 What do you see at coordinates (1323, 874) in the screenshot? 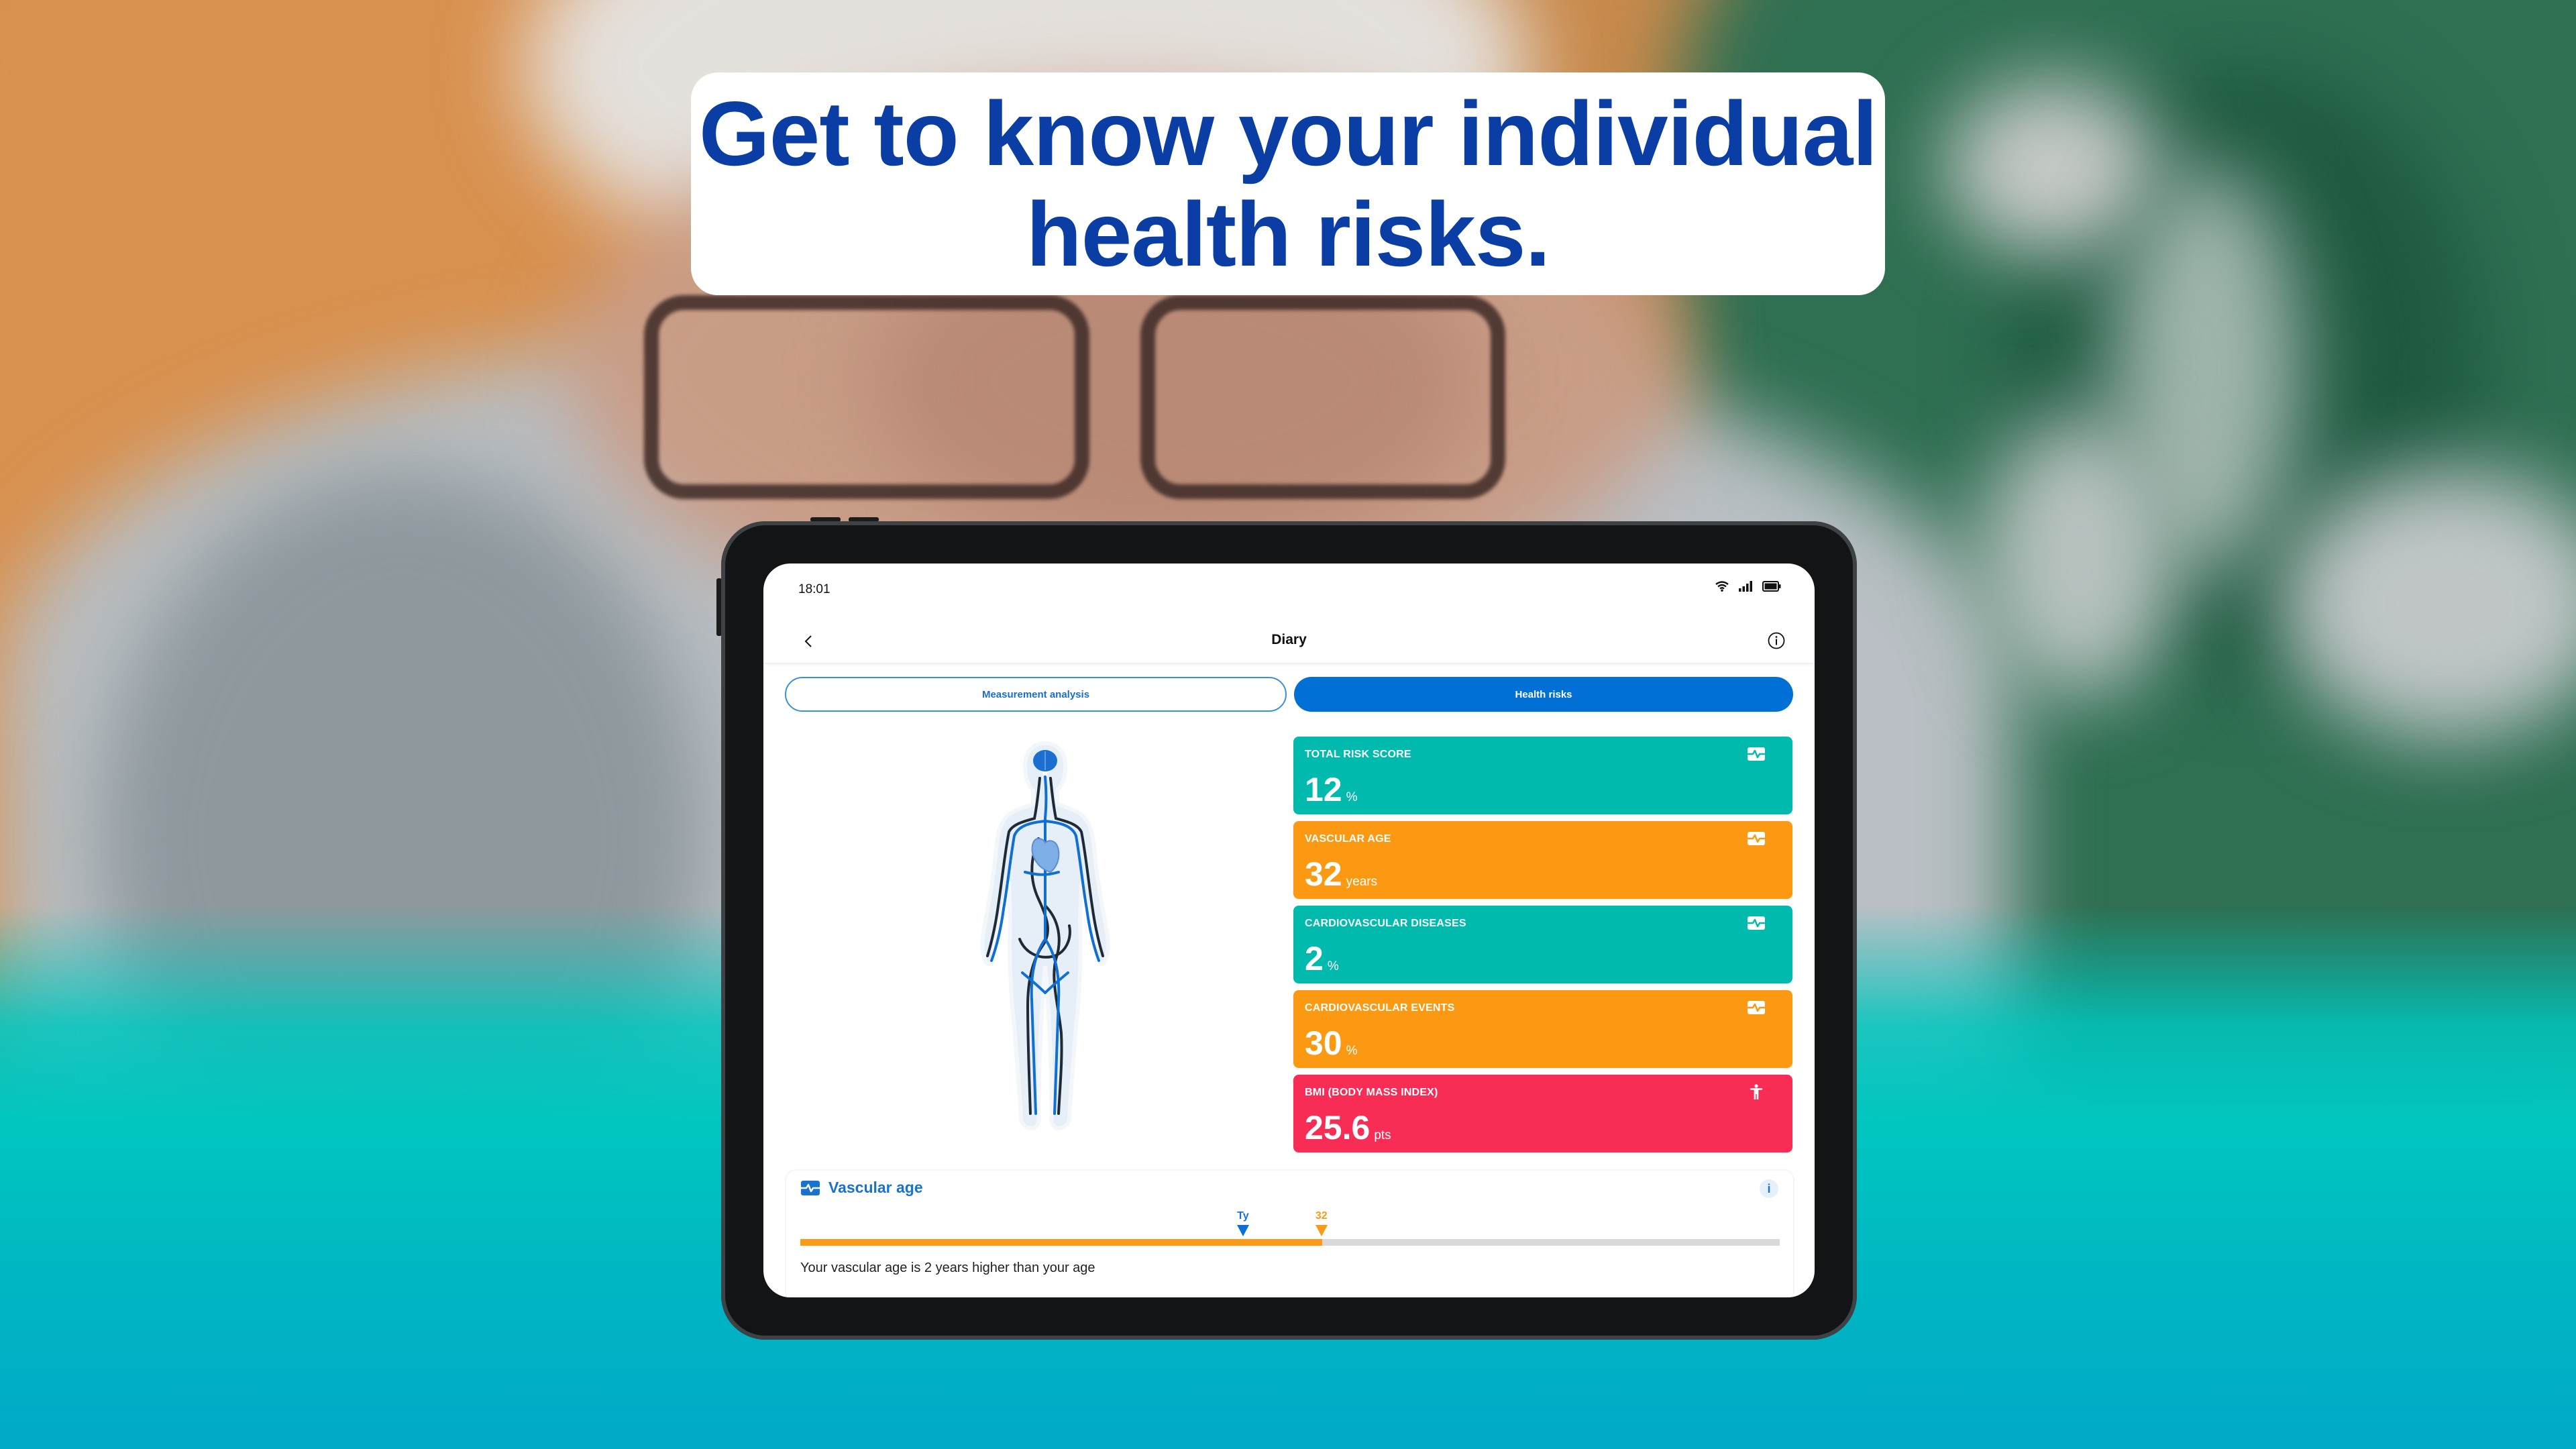
I see `card-value: 32` at bounding box center [1323, 874].